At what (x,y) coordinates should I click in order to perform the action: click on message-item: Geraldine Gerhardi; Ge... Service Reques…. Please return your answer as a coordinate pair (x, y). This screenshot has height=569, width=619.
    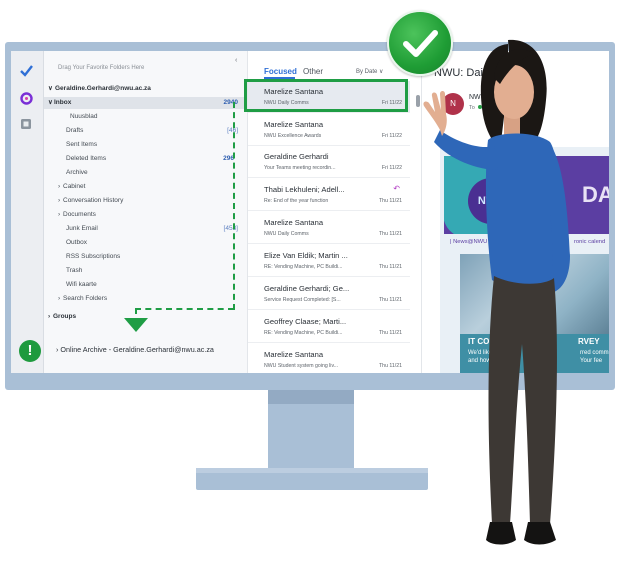
    Looking at the image, I should click on (329, 294).